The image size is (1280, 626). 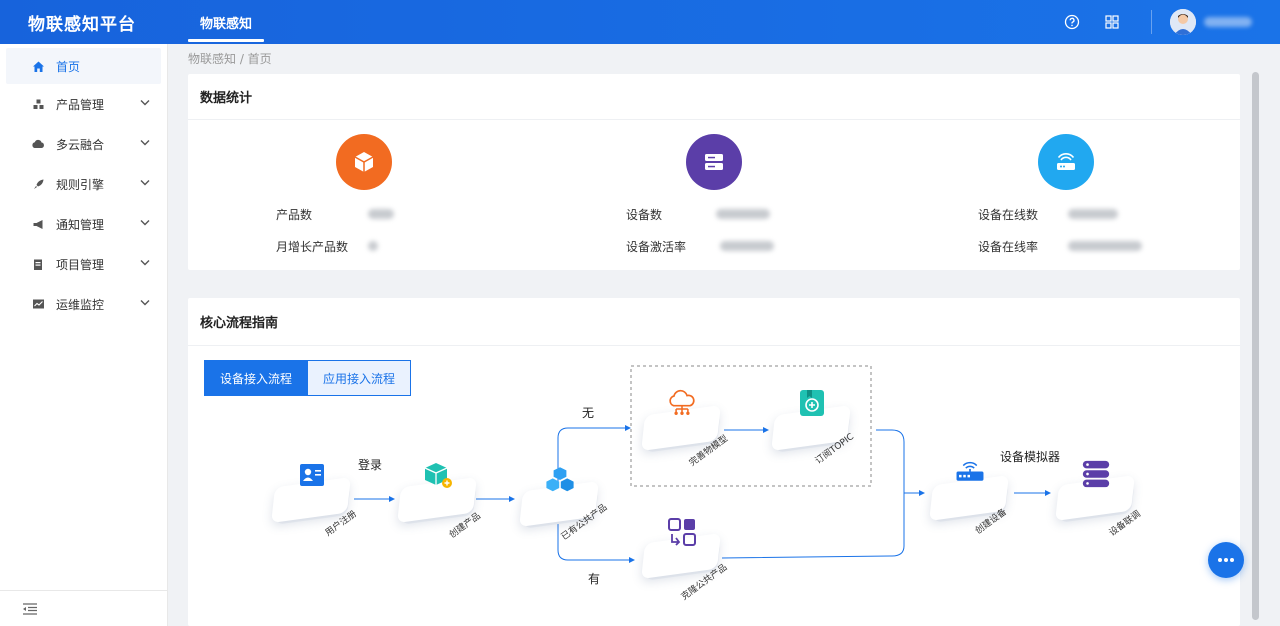 I want to click on breadcrumb: 物联感知 / 首页, so click(x=230, y=59).